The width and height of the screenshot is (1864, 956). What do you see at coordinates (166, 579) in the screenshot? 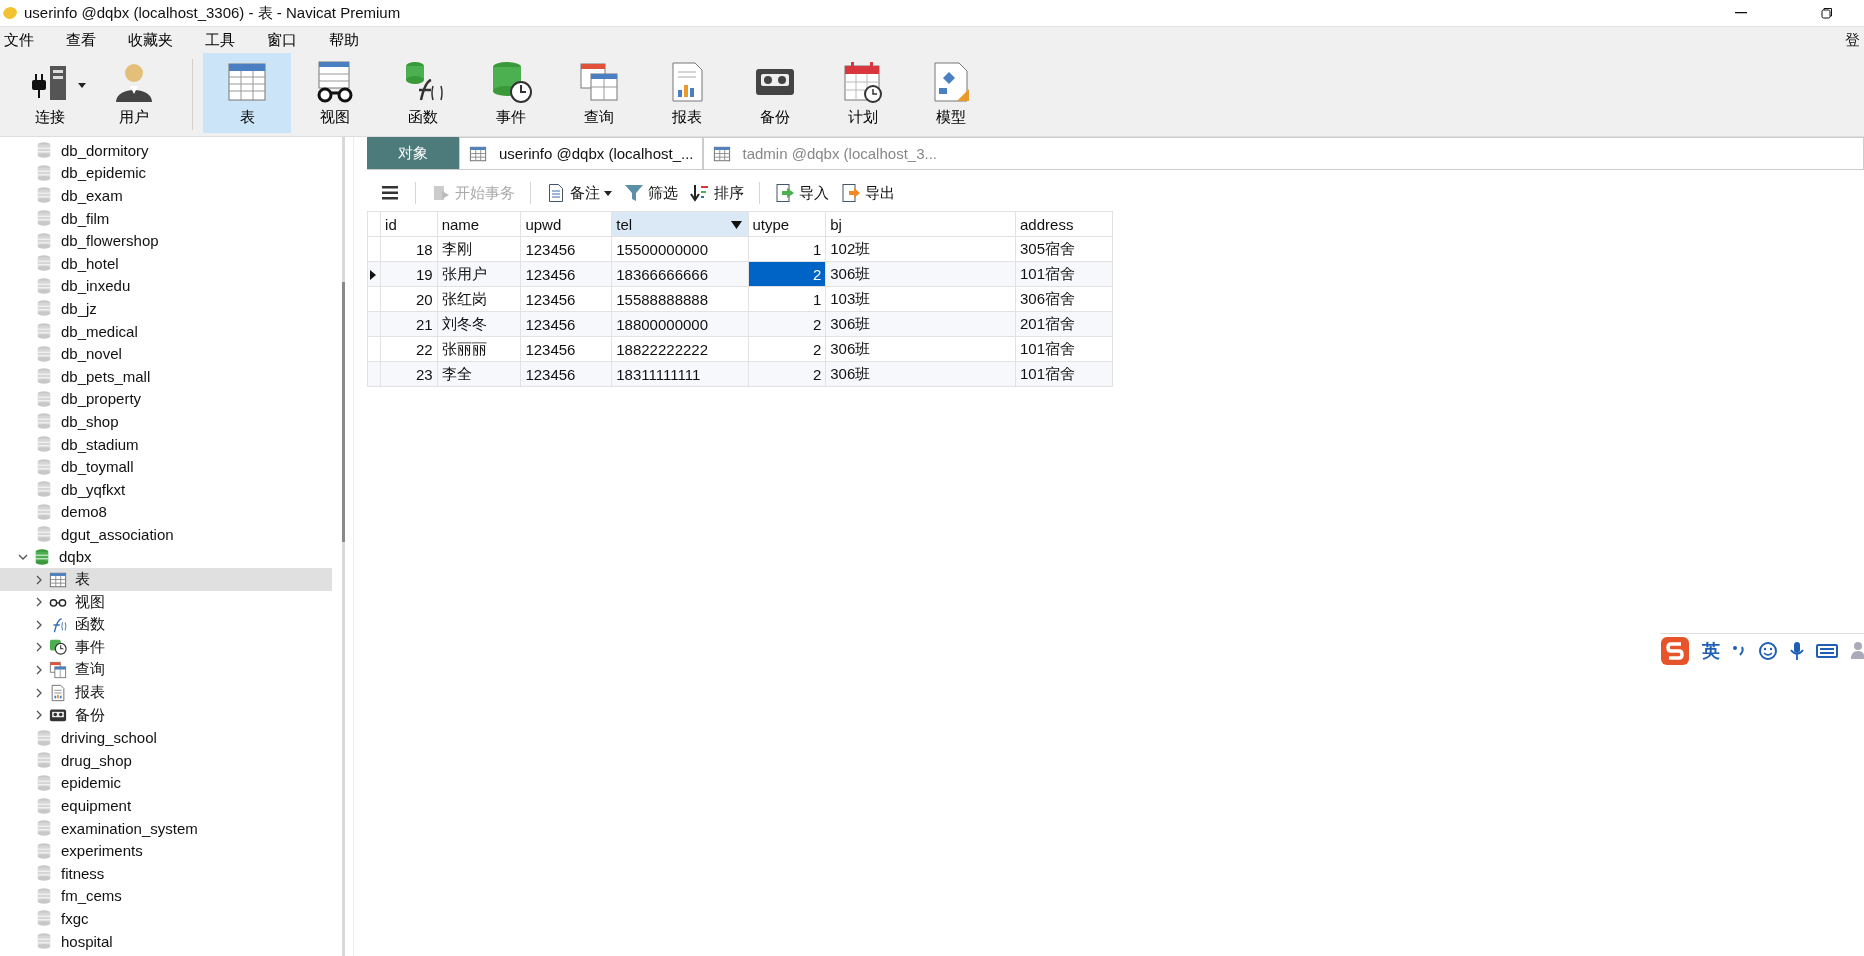
I see `tree-item: 表` at bounding box center [166, 579].